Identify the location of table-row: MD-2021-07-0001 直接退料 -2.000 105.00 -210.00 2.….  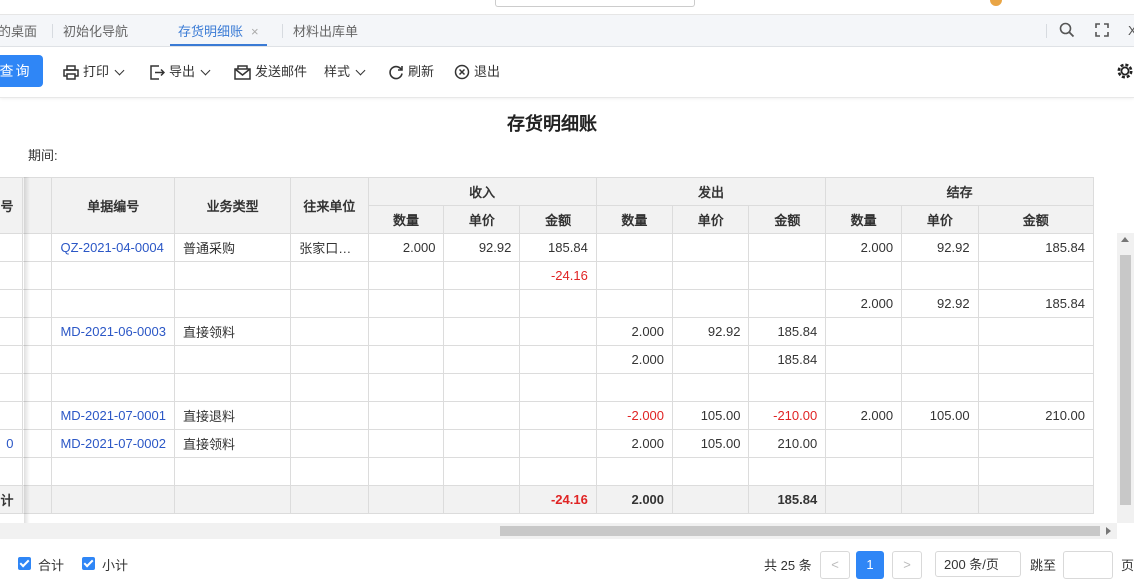
(547, 415).